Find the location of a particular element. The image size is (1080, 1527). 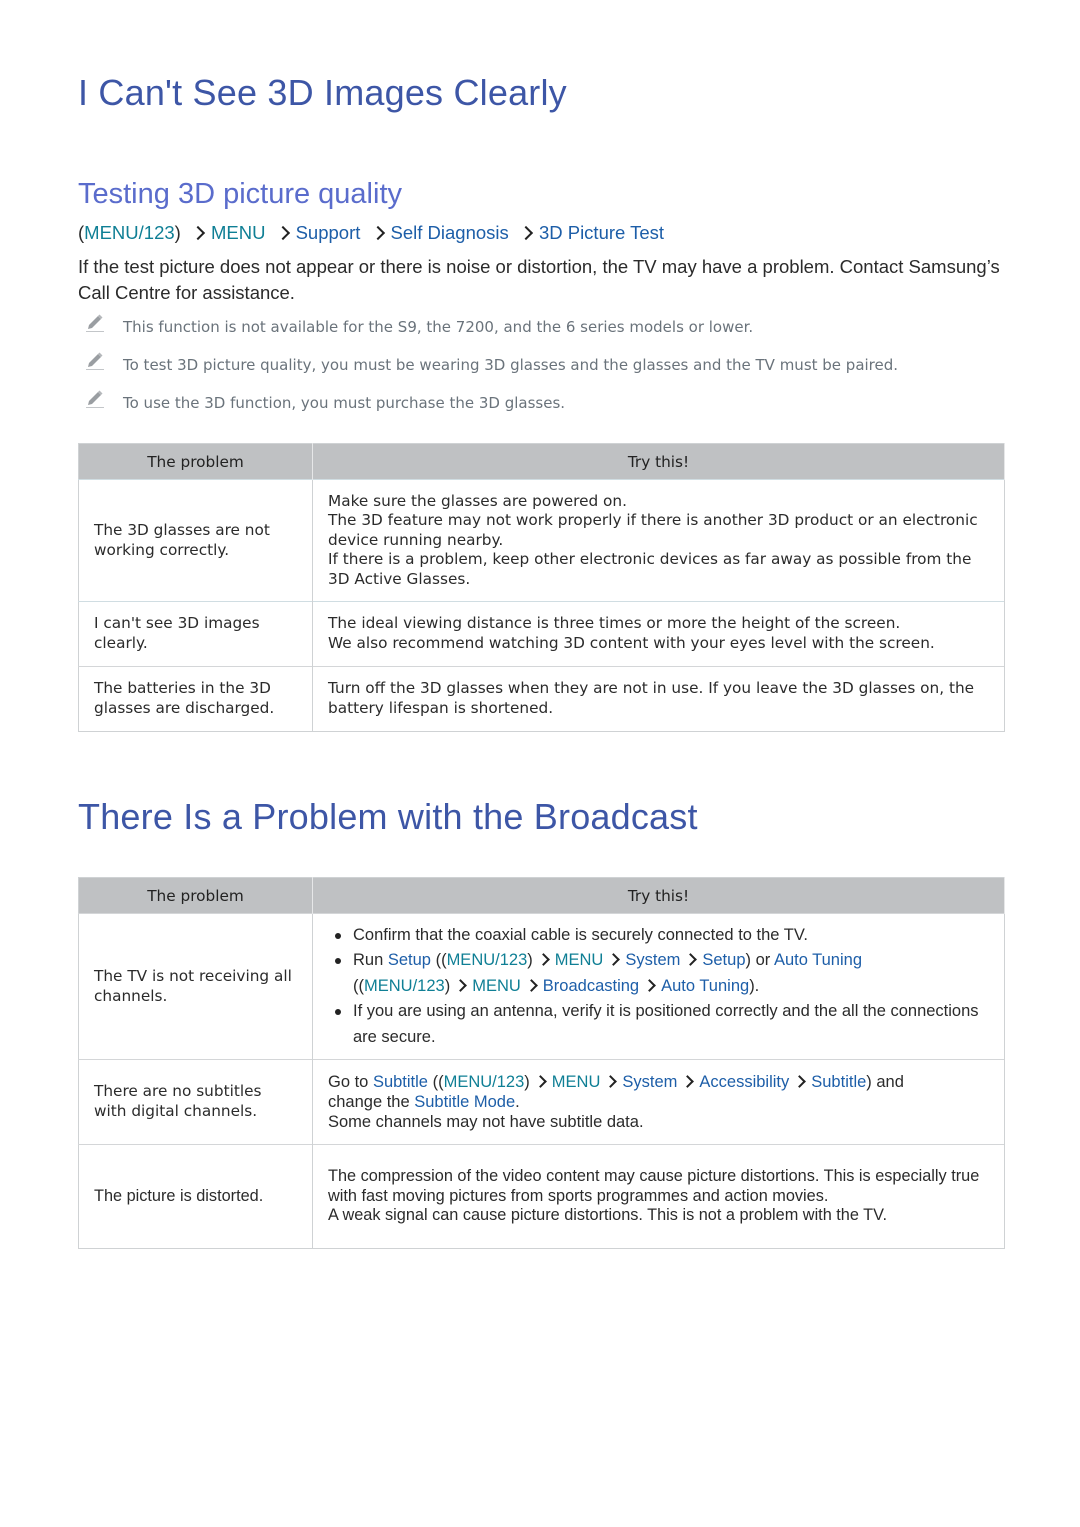

solution-line: Make sure the glasses are powered on. is located at coordinates (477, 500).